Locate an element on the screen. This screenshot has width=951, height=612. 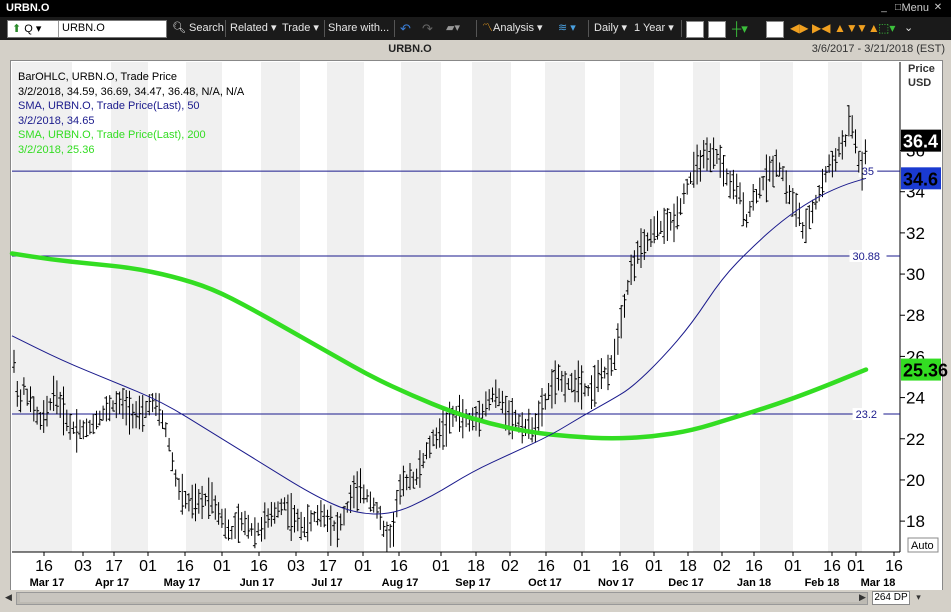
y-tick-label: 18 is located at coordinates (915, 521).